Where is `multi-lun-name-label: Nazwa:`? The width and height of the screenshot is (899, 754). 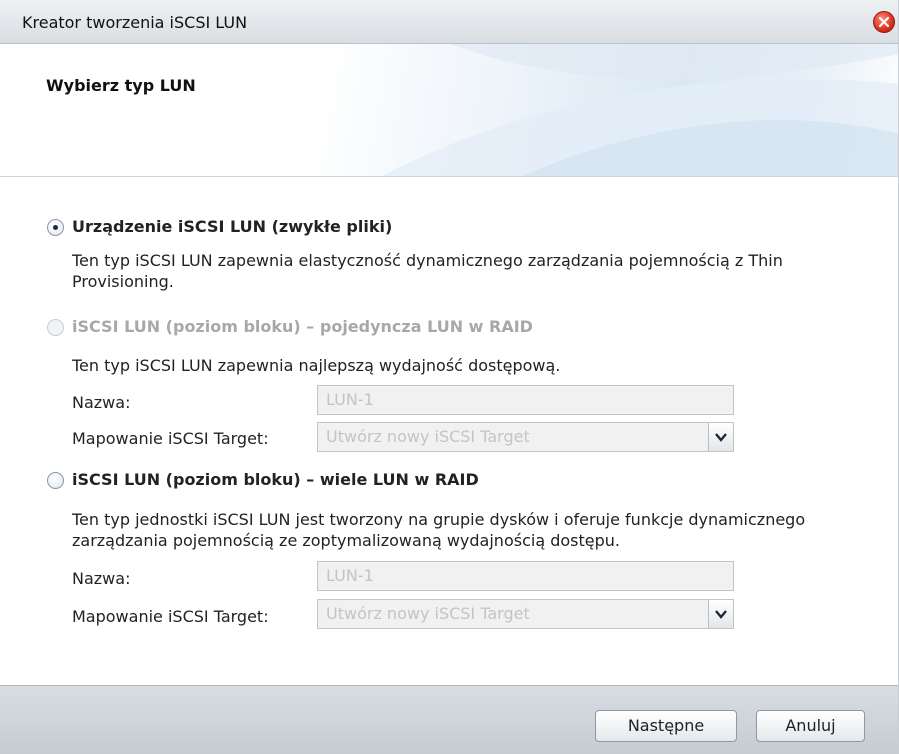
multi-lun-name-label: Nazwa: is located at coordinates (101, 578).